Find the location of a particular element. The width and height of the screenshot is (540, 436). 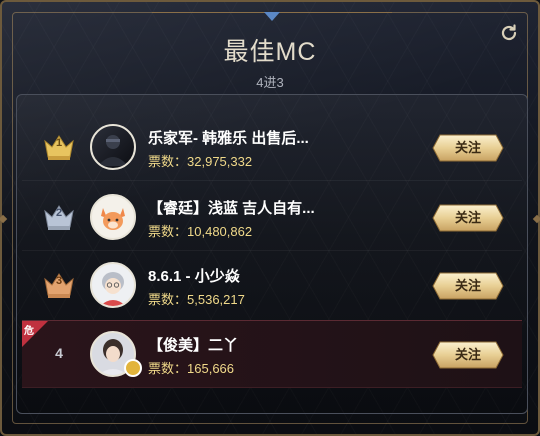

refresh-icon is located at coordinates (509, 32).